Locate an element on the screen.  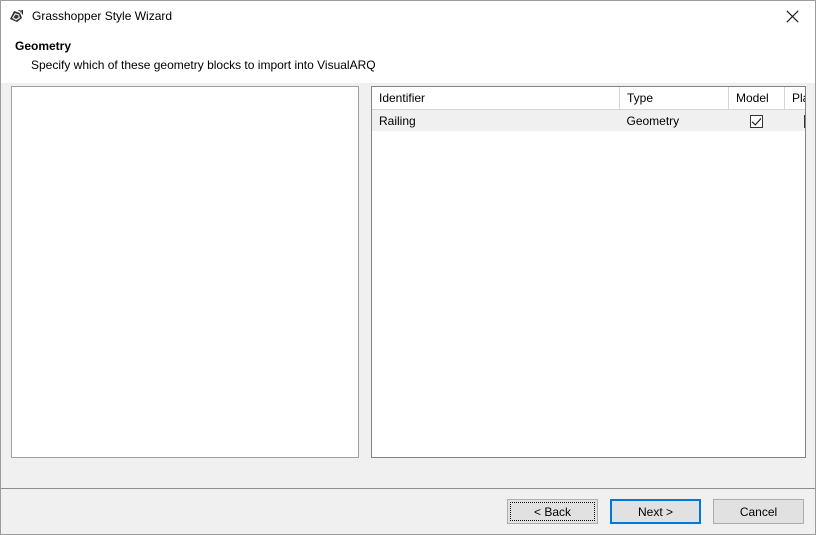
table-header-row: Identifier Type Model Plan is located at coordinates (588, 98).